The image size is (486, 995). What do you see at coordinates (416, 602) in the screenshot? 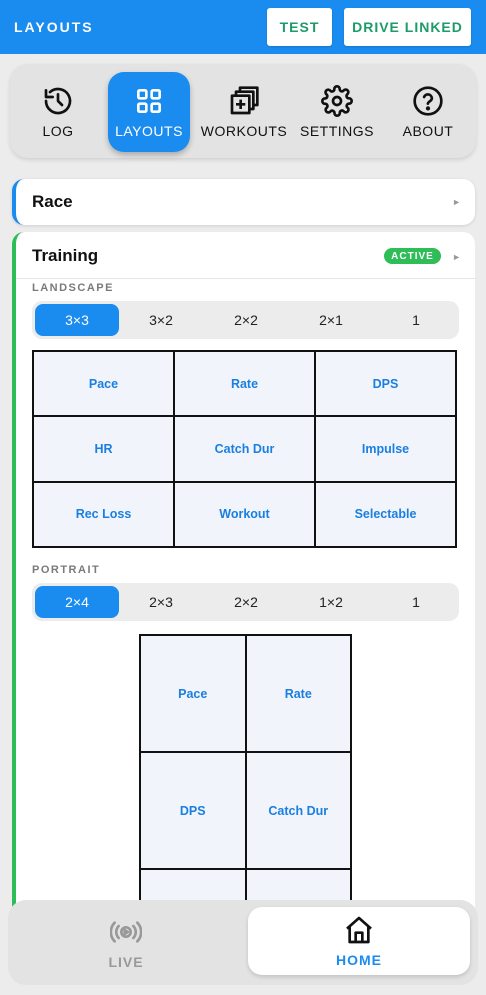
I see `portrait-option-1: 1` at bounding box center [416, 602].